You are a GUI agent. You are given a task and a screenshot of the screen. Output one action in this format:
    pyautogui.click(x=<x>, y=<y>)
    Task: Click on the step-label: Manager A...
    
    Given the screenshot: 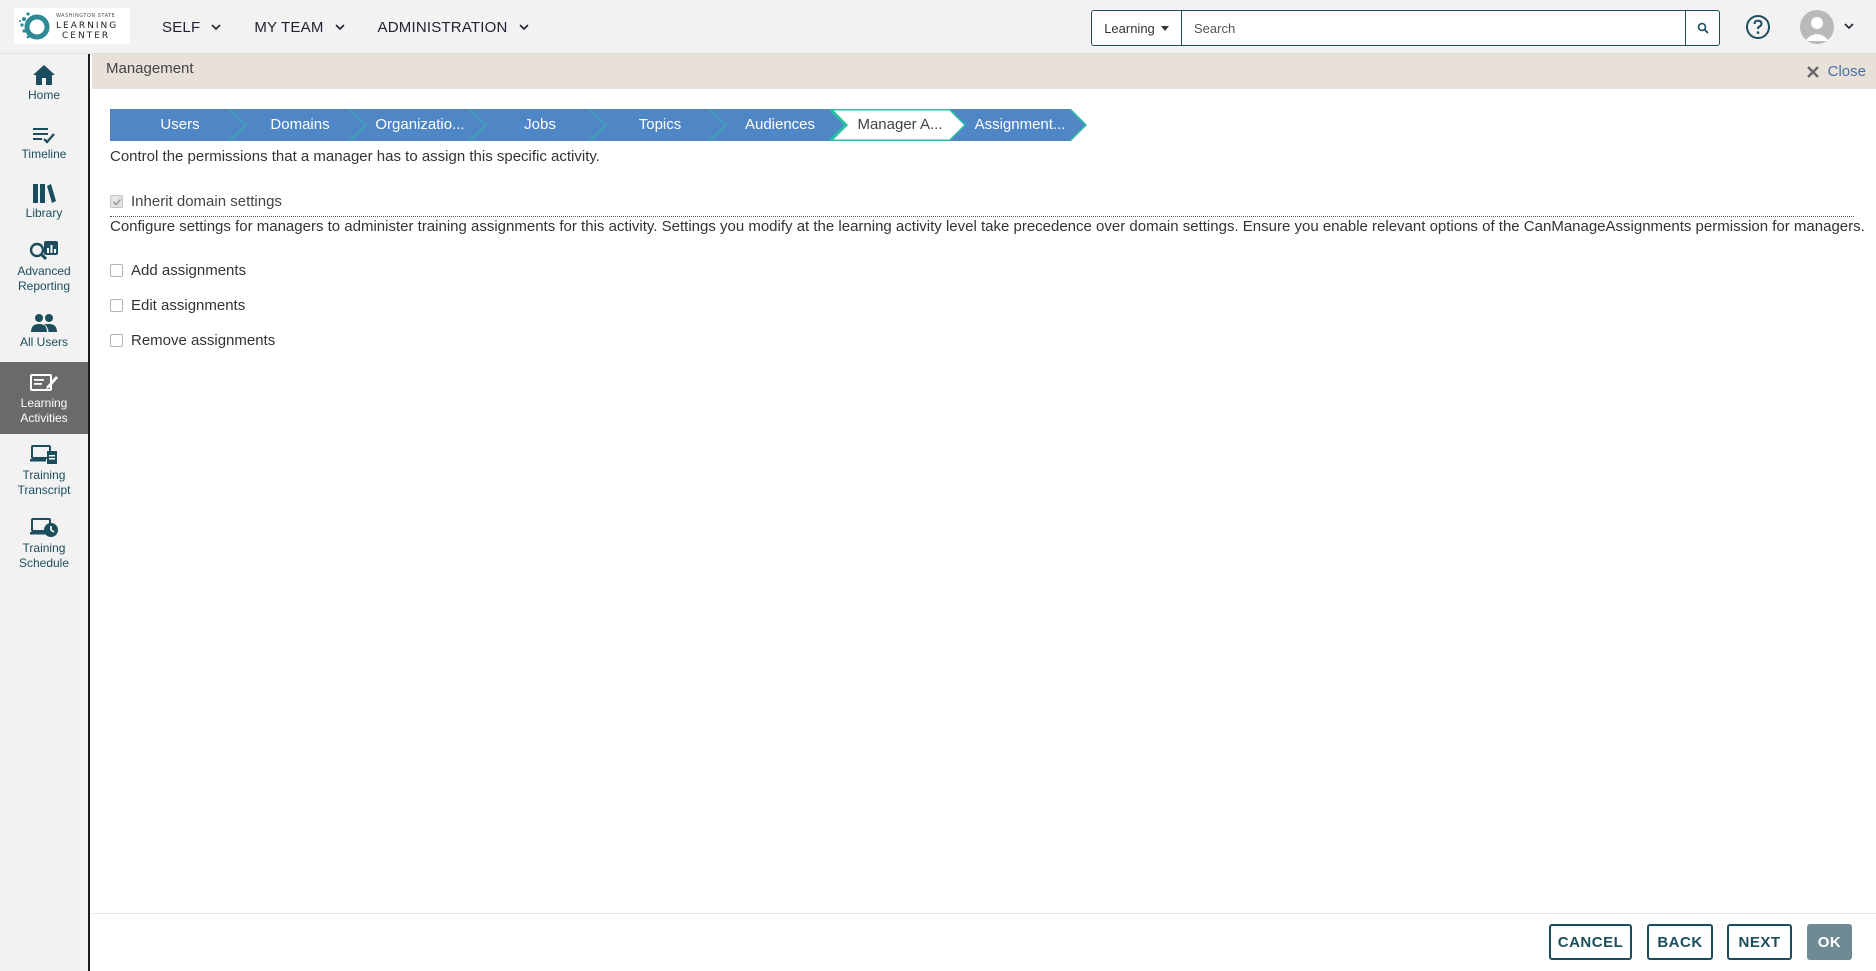 What is the action you would take?
    pyautogui.click(x=900, y=124)
    